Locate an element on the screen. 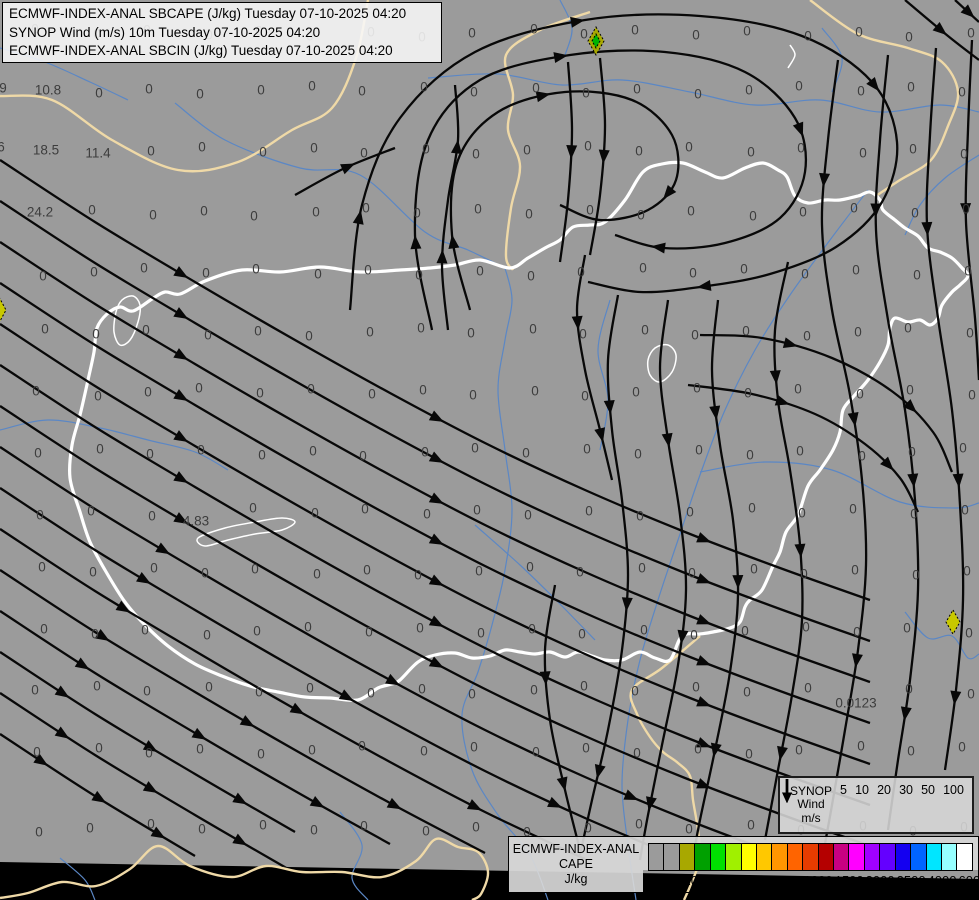  synop-wind-legend: SYNOP Wind m/s 5 10 20 30 50 100 is located at coordinates (876, 805).